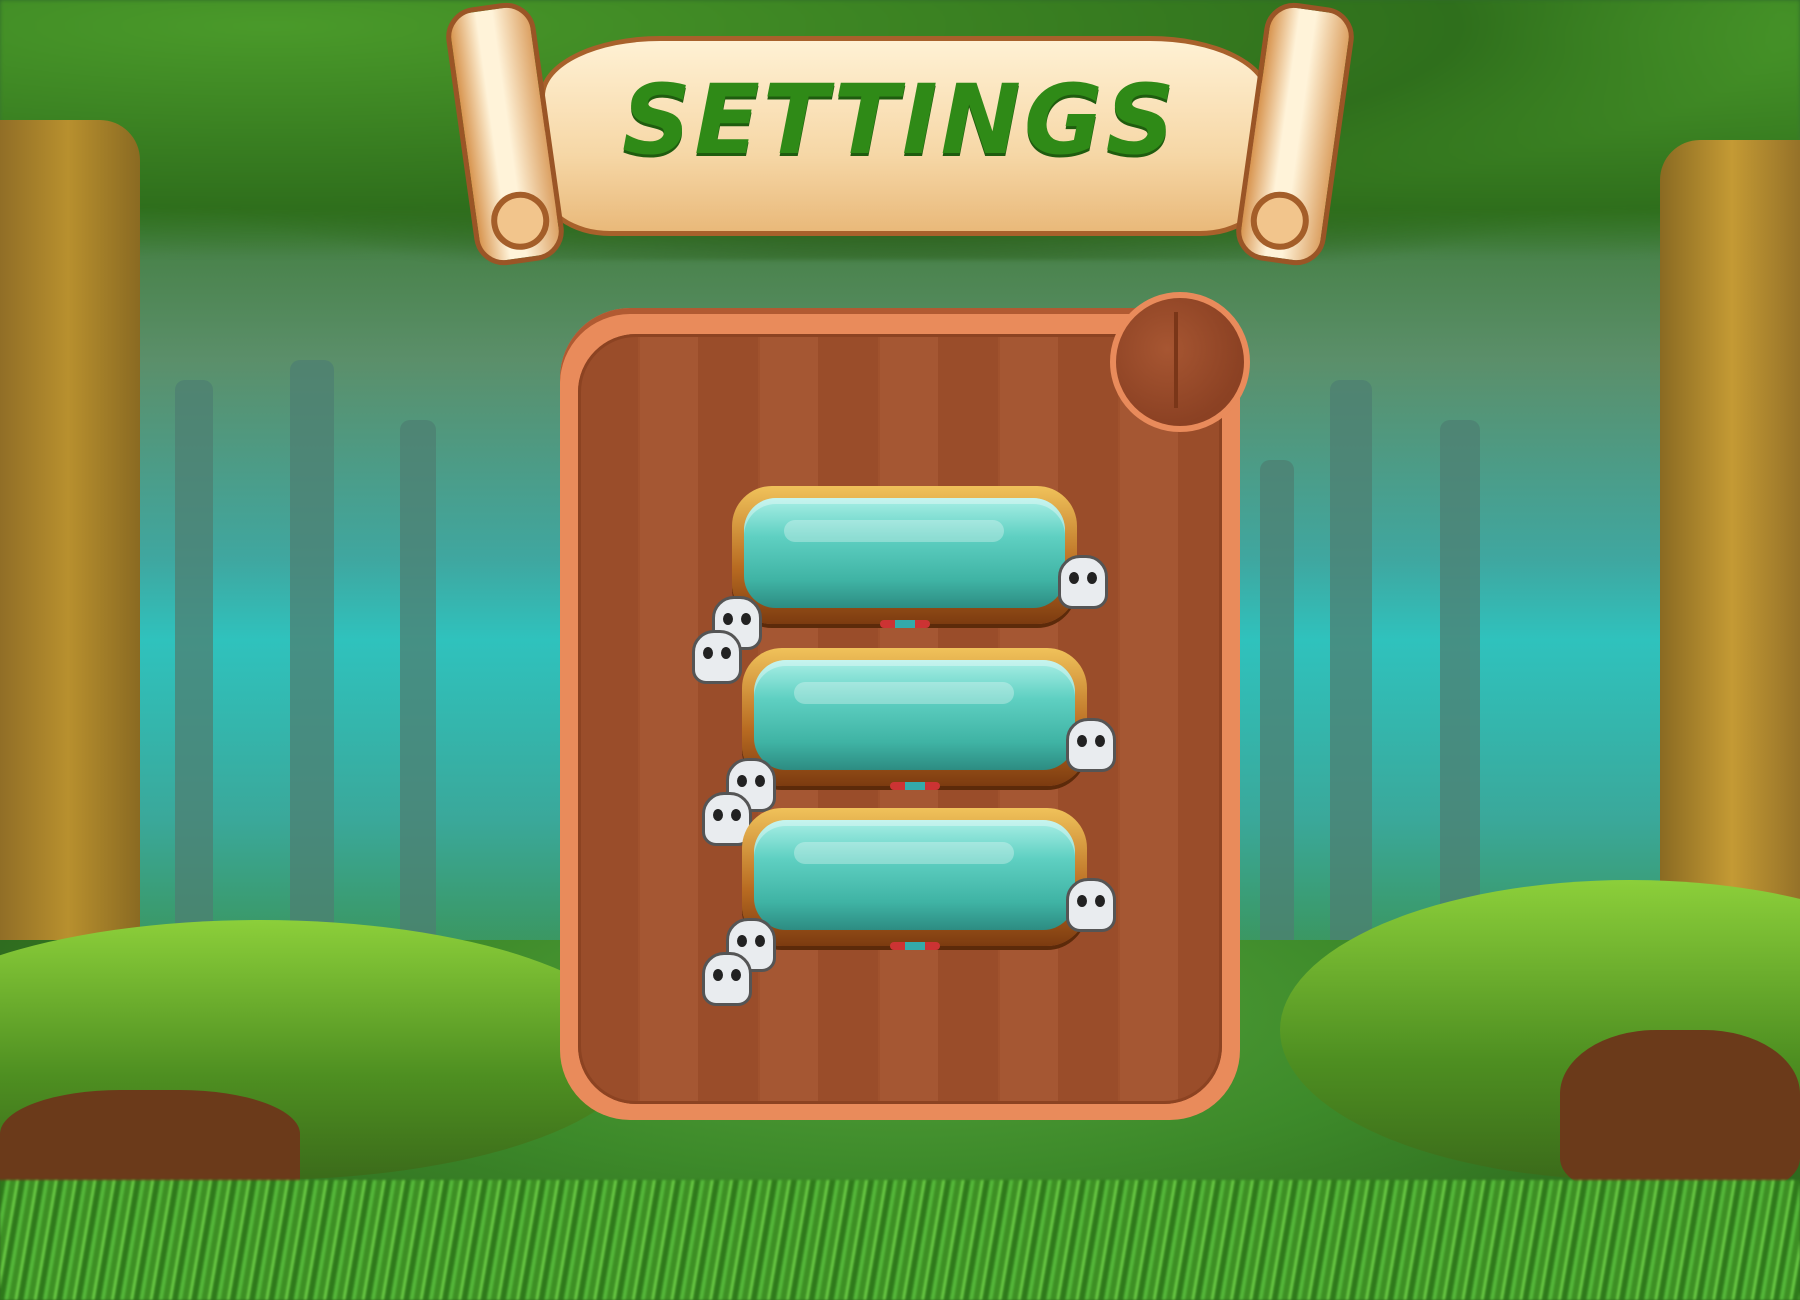  Describe the element at coordinates (1180, 362) in the screenshot. I see `wood-knot` at that location.